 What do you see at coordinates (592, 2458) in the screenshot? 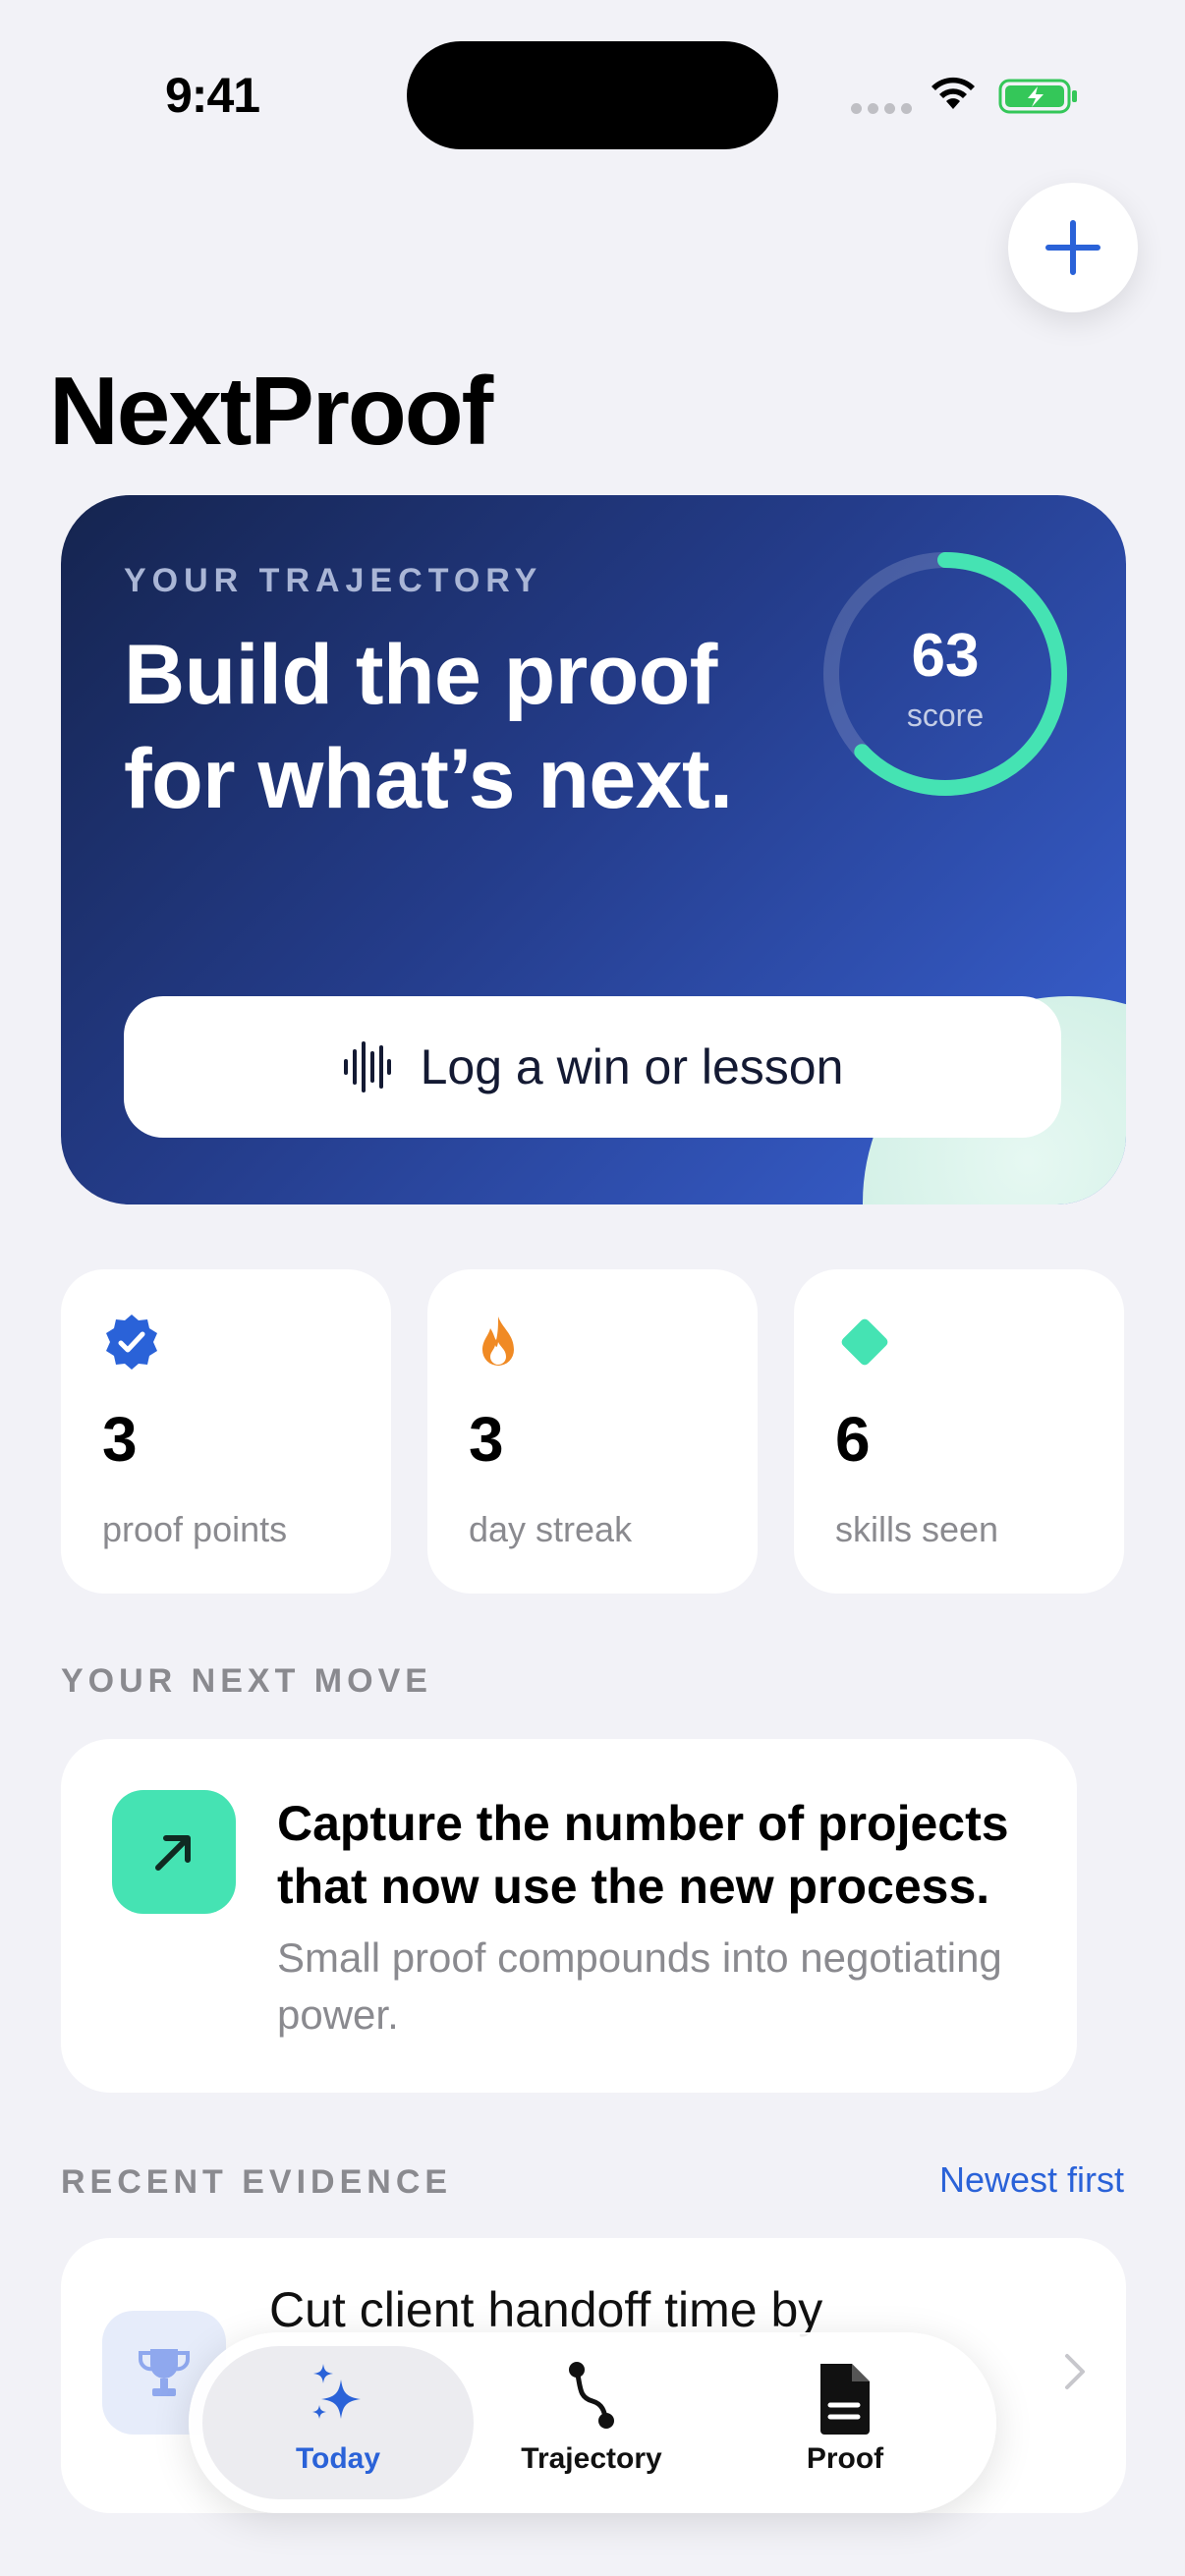
I see `tab-label: Trajectory` at bounding box center [592, 2458].